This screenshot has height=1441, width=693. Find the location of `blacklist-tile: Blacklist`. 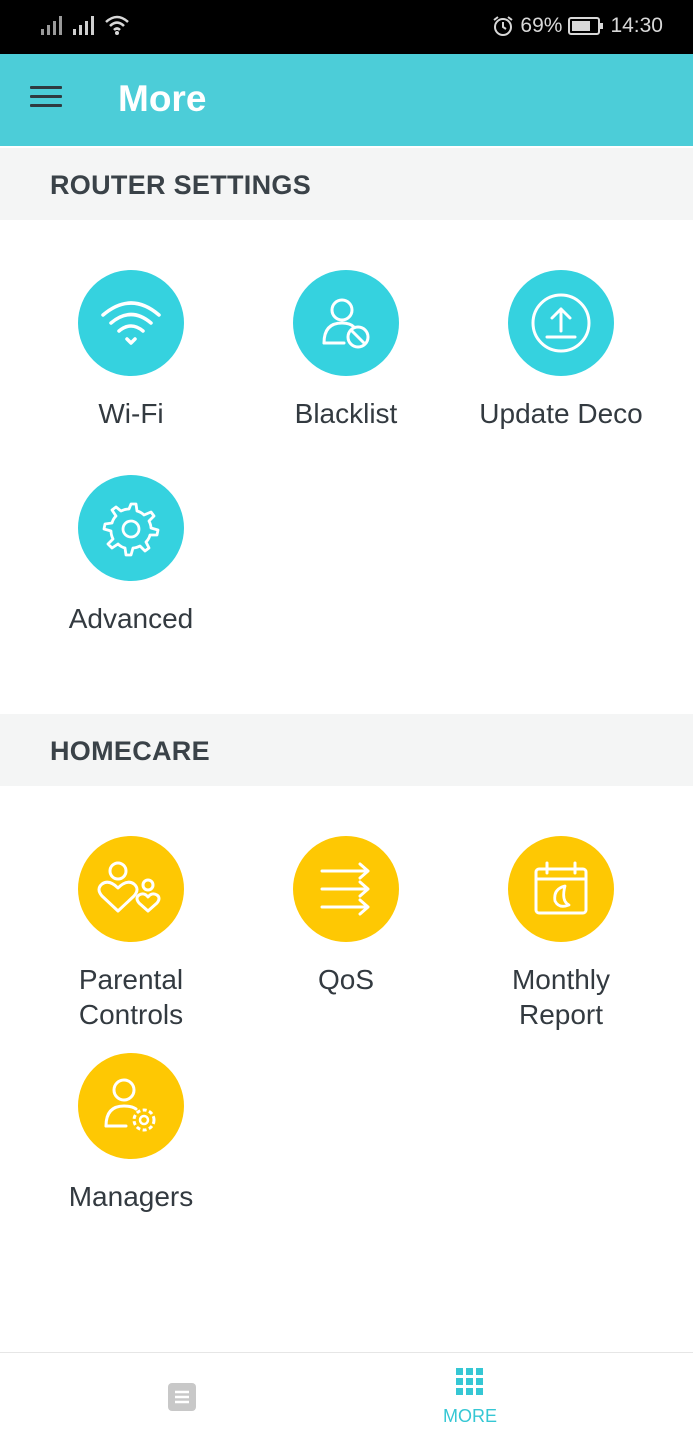

blacklist-tile: Blacklist is located at coordinates (346, 350).